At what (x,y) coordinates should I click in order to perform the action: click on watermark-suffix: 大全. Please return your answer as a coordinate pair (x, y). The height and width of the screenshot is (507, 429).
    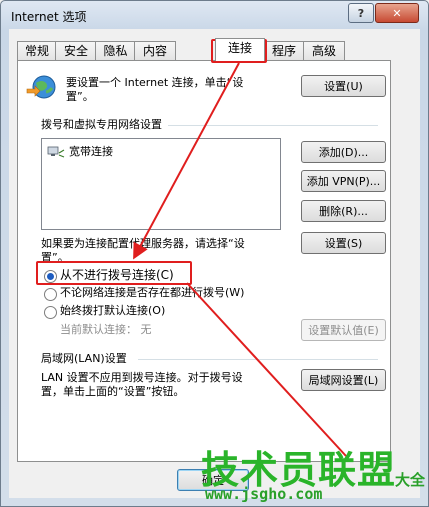
    Looking at the image, I should click on (410, 480).